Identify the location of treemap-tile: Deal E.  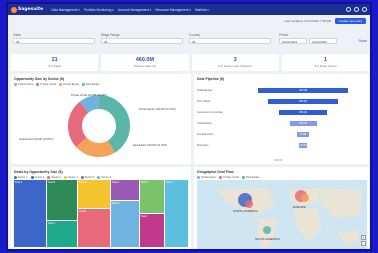
(94, 228).